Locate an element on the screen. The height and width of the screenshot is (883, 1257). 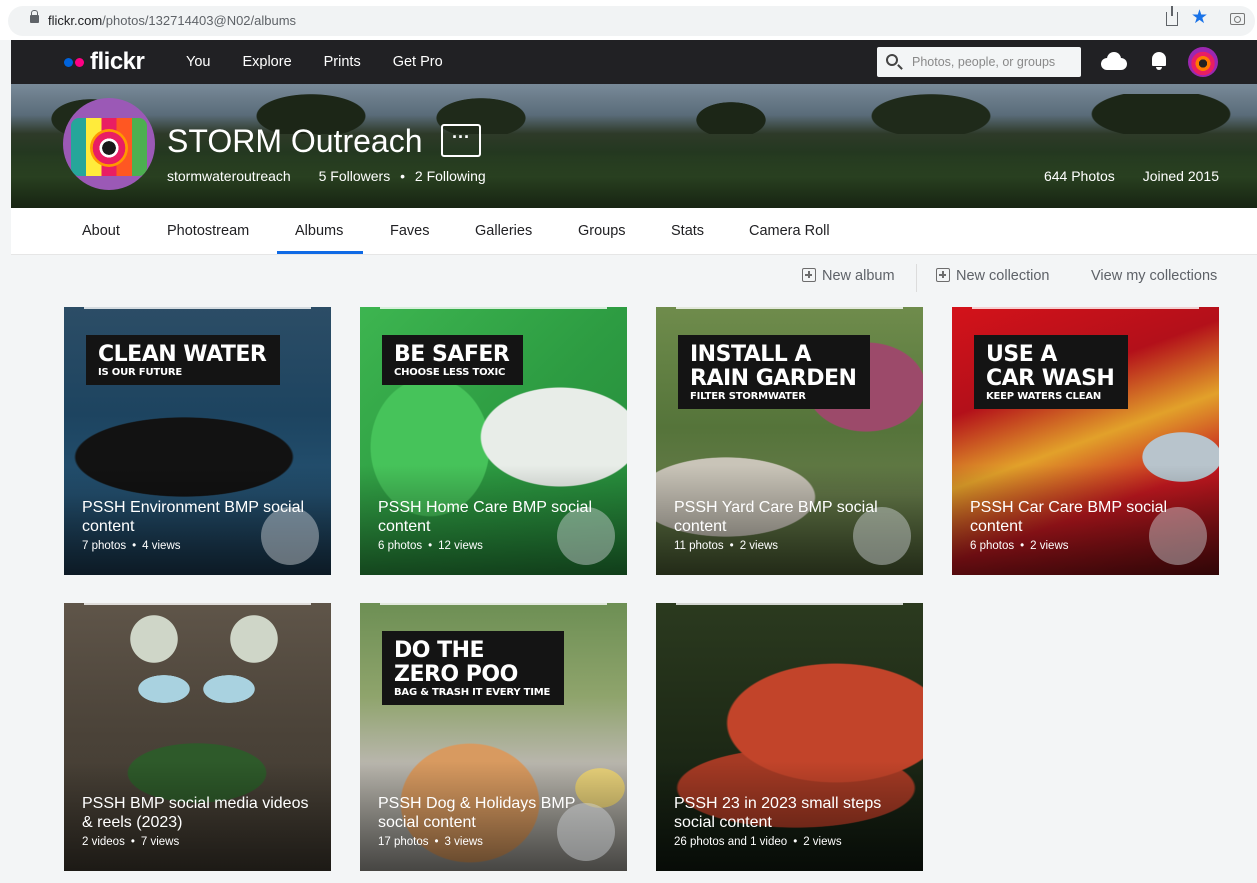
new-collection-icon is located at coordinates (943, 275).